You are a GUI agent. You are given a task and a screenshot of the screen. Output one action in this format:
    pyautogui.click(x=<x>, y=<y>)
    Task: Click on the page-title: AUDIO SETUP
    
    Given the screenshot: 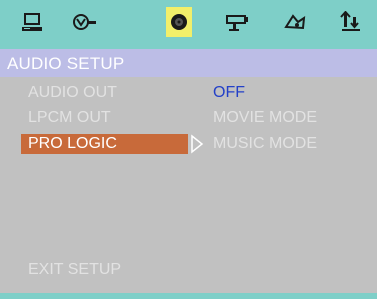 What is the action you would take?
    pyautogui.click(x=66, y=63)
    